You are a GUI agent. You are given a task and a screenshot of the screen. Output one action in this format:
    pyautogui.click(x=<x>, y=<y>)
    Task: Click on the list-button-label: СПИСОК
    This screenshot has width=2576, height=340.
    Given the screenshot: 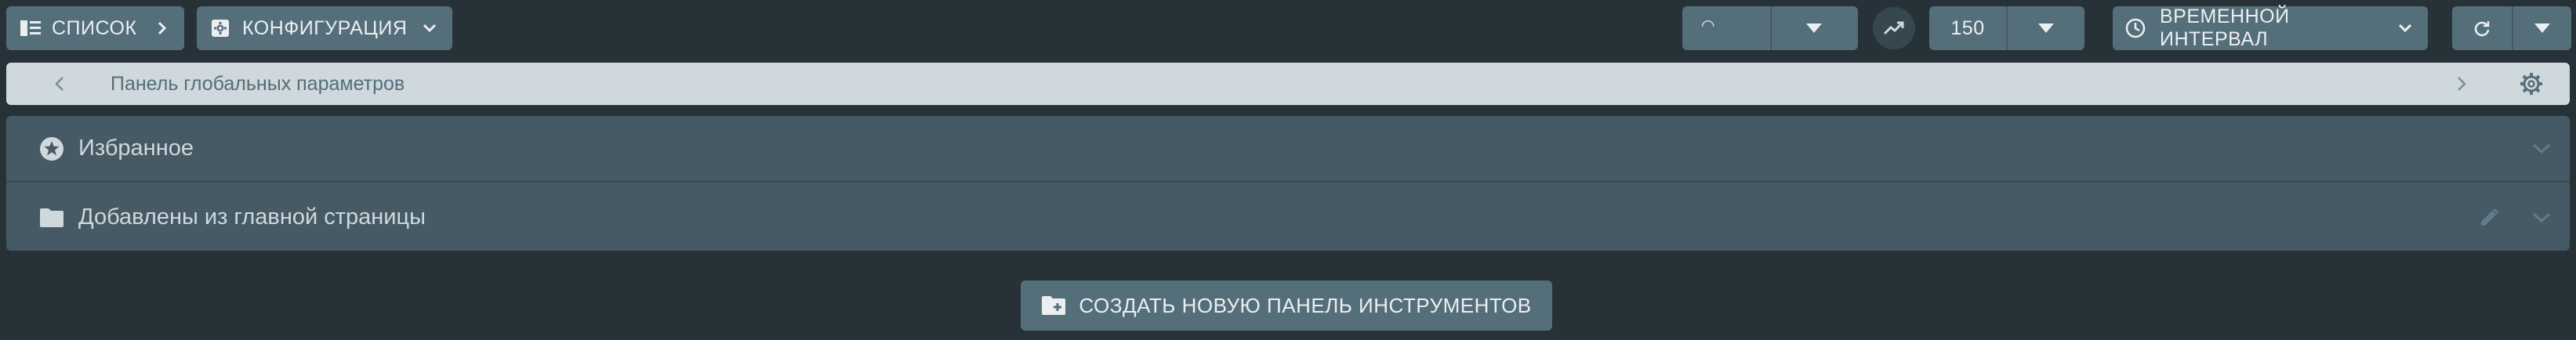 What is the action you would take?
    pyautogui.click(x=95, y=27)
    